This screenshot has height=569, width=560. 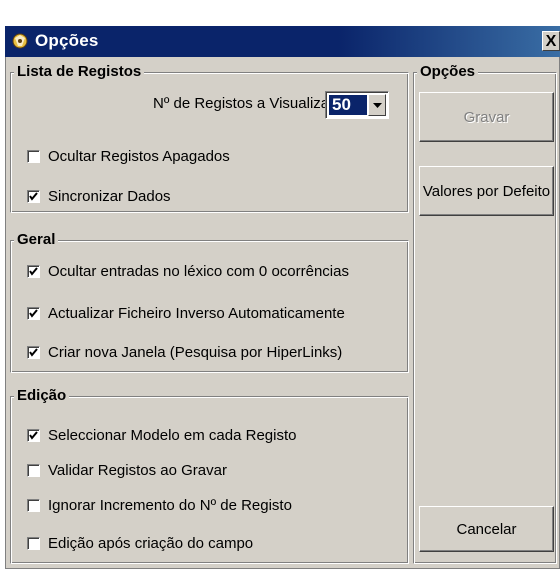 I want to click on checkbox-seleccionar-modelo: Seleccionar Modelo em cada Registo, so click(x=161, y=435).